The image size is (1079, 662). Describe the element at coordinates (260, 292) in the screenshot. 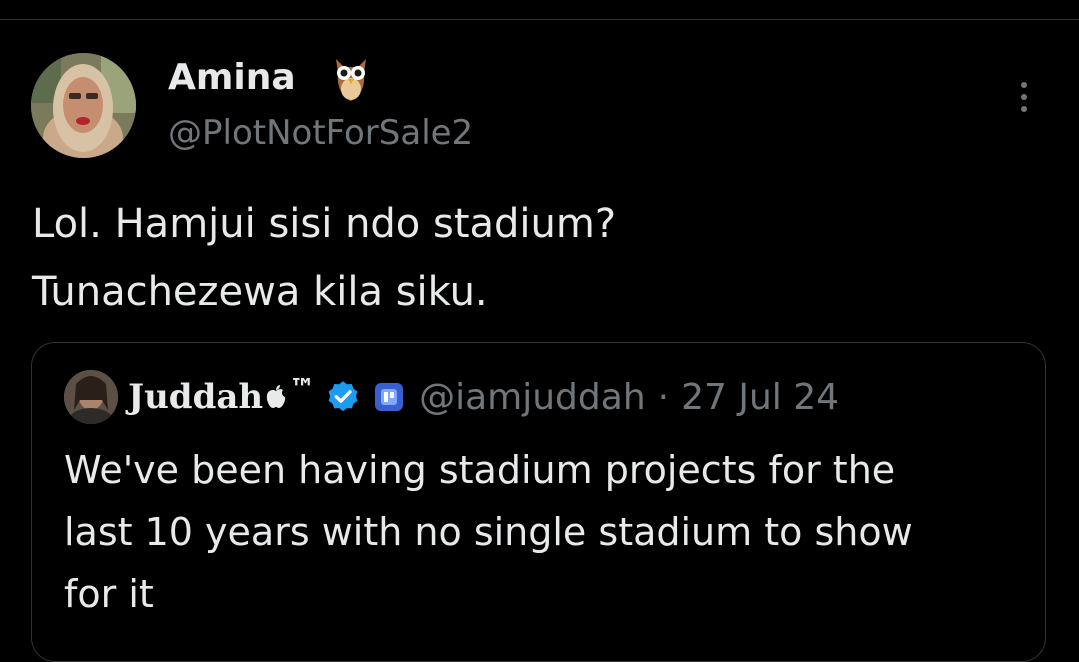

I see `tweet-line: Tunachezewa kila siku.` at that location.